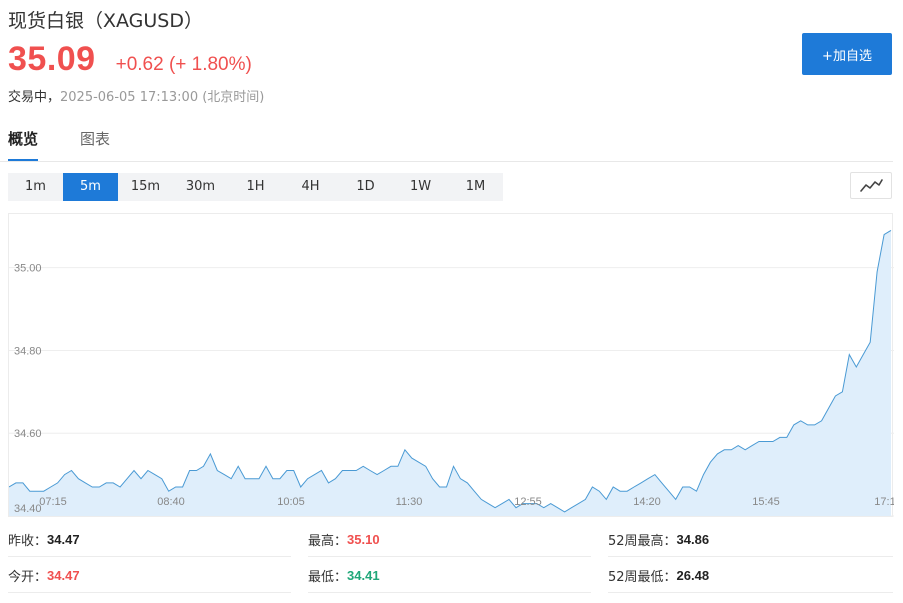 The width and height of the screenshot is (903, 603). What do you see at coordinates (642, 541) in the screenshot?
I see `stat-label: 52周最高：` at bounding box center [642, 541].